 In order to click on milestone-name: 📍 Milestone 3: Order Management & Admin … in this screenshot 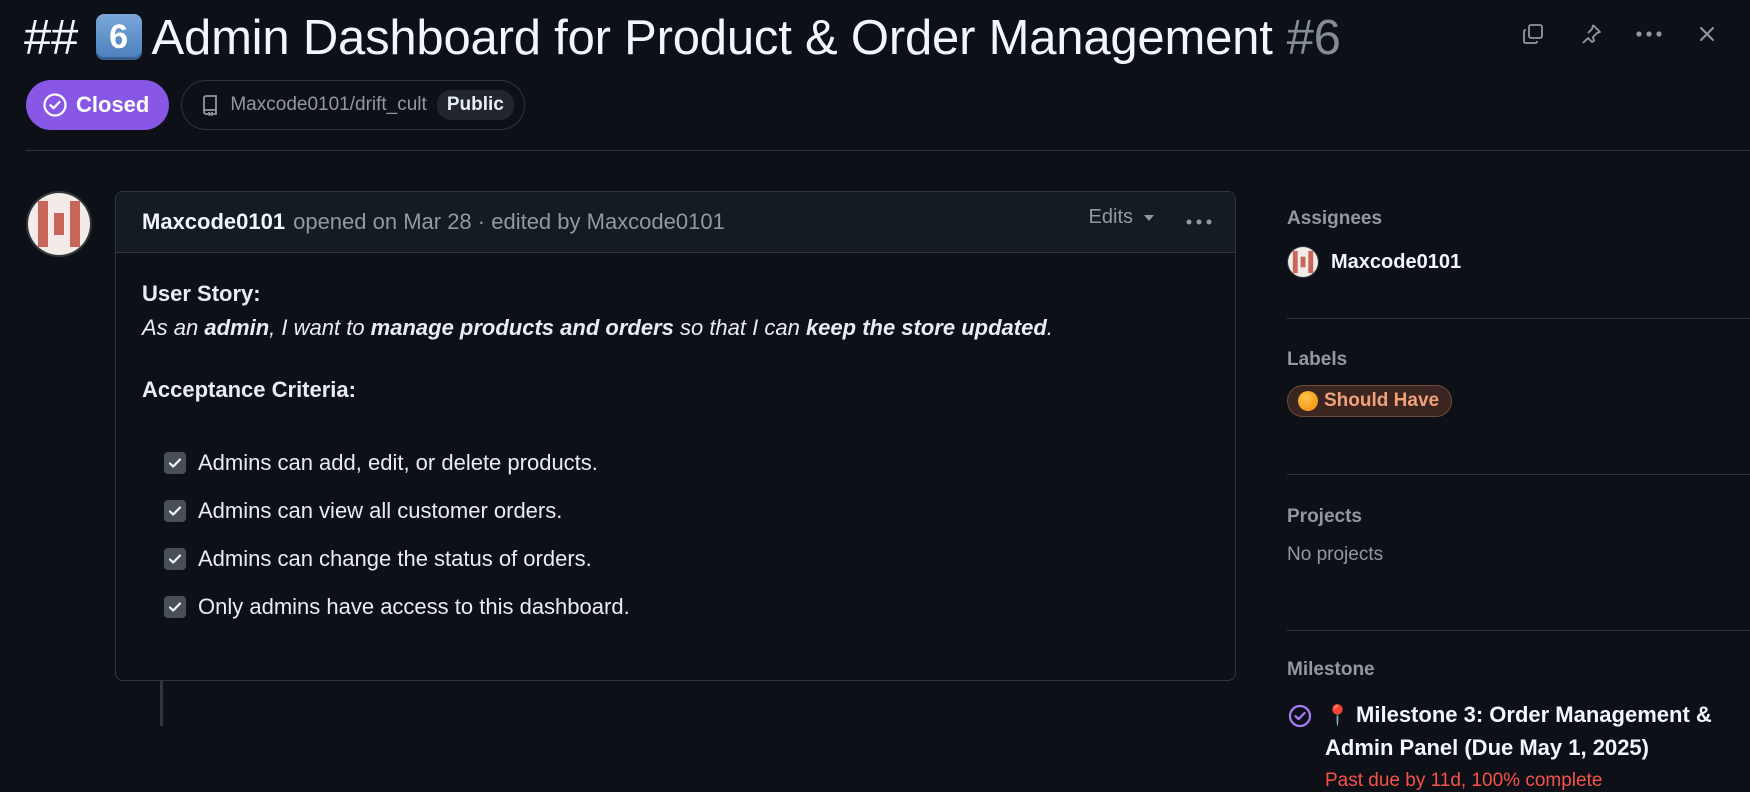, I will do `click(1537, 731)`.